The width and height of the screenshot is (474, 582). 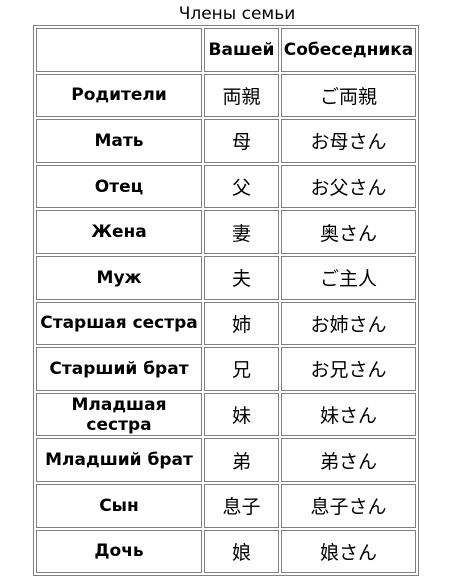 I want to click on table-row: Родители 両親 ご両親, so click(x=226, y=95).